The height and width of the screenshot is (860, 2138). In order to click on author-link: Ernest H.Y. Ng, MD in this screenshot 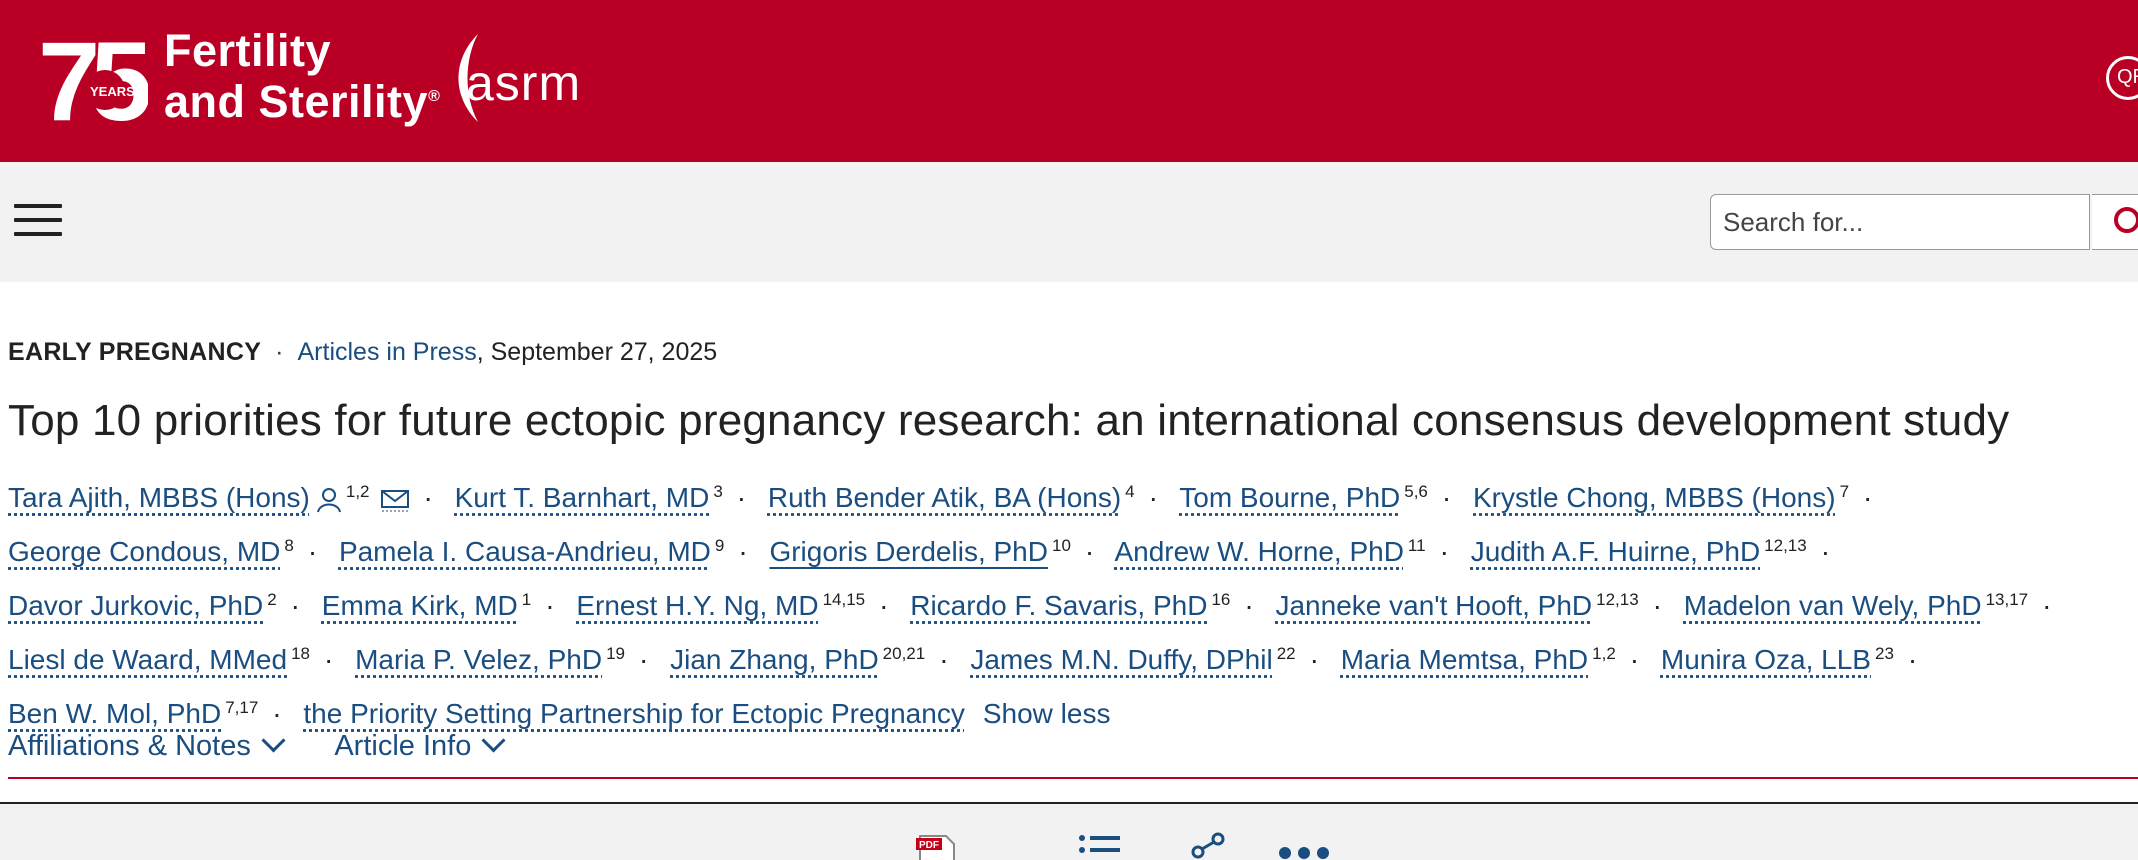, I will do `click(697, 605)`.